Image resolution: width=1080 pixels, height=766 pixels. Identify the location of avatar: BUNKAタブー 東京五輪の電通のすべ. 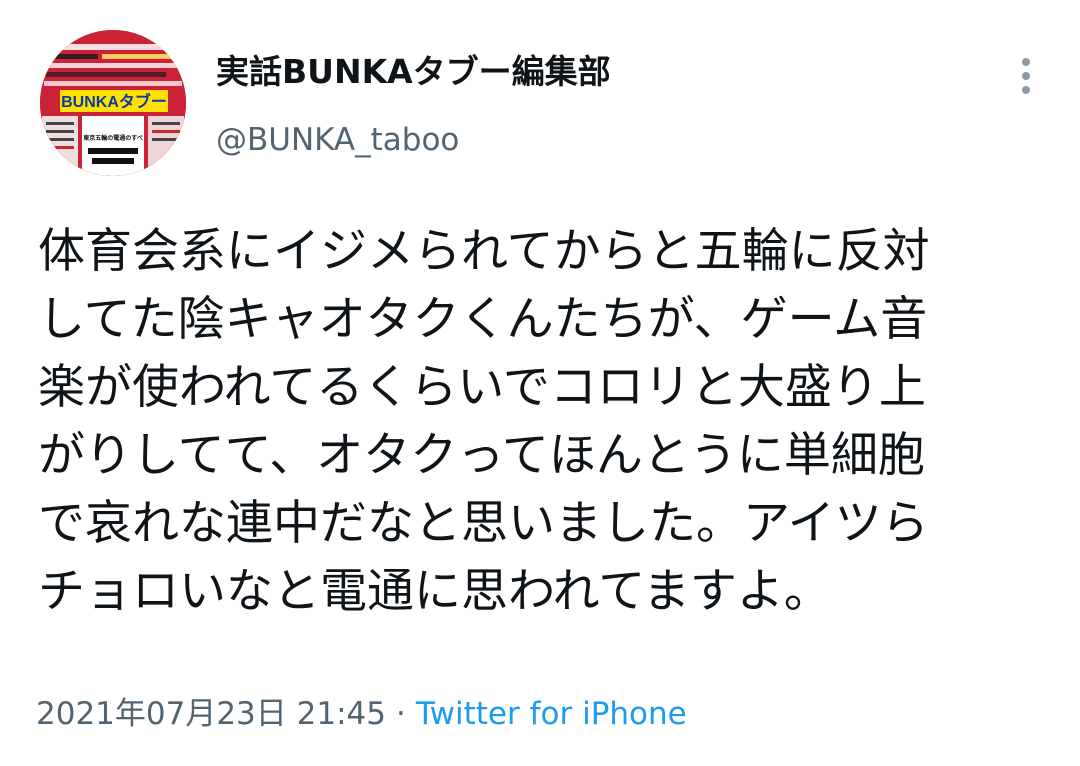
(113, 103).